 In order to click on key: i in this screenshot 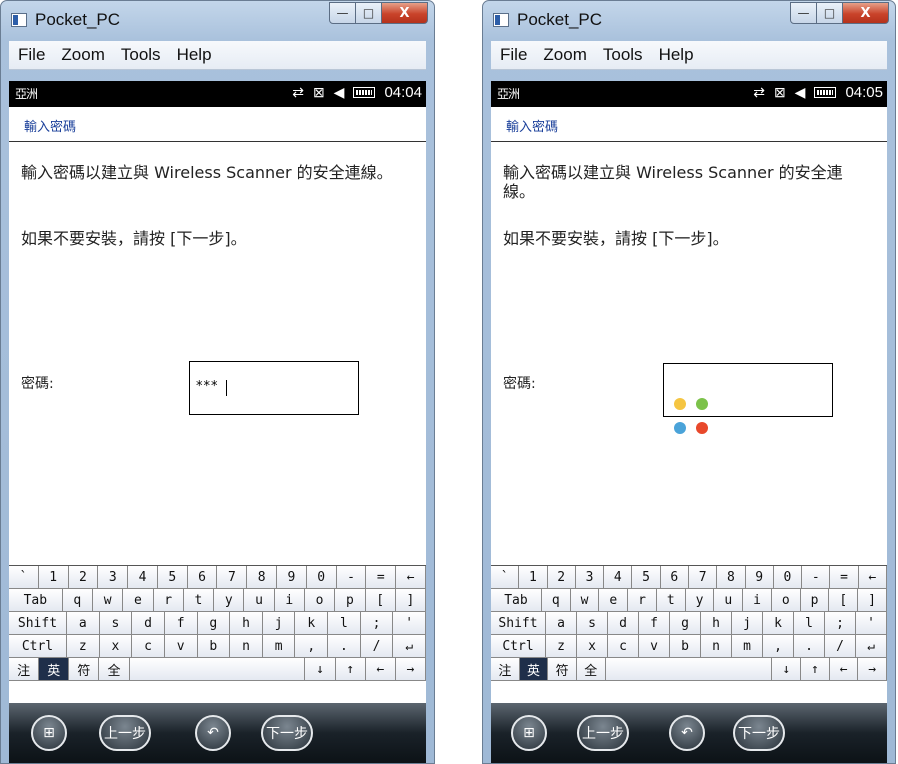, I will do `click(757, 600)`.